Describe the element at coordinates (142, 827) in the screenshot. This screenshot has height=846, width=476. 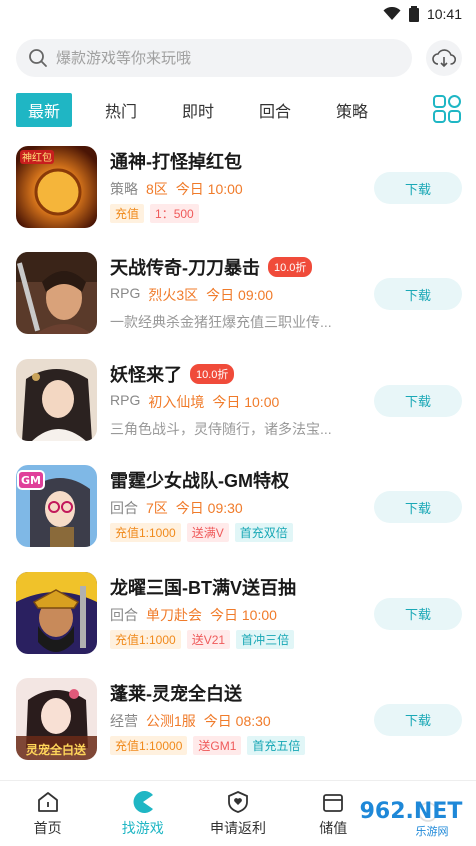
I see `nav-label: 找游戏` at that location.